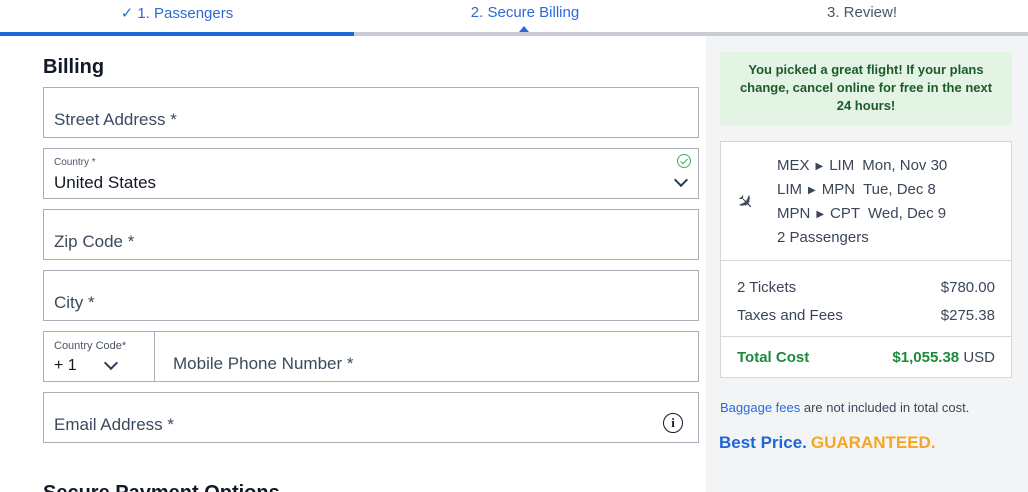  What do you see at coordinates (979, 357) in the screenshot?
I see `currency: USD` at bounding box center [979, 357].